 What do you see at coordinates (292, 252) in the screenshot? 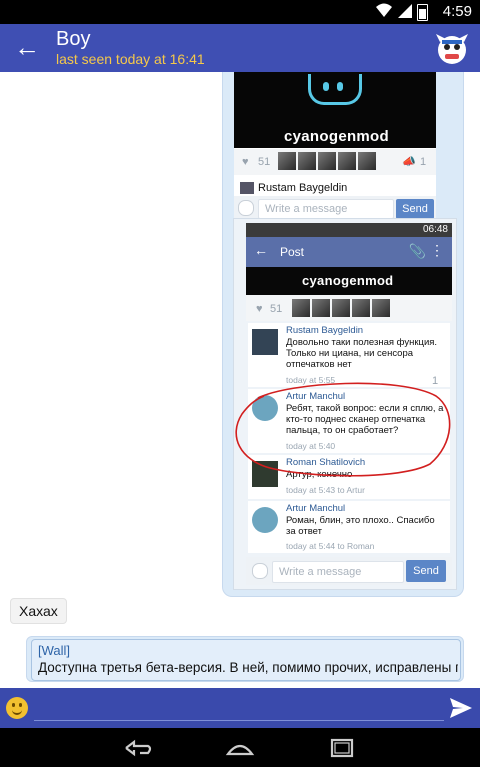
I see `inner-title: Post` at bounding box center [292, 252].